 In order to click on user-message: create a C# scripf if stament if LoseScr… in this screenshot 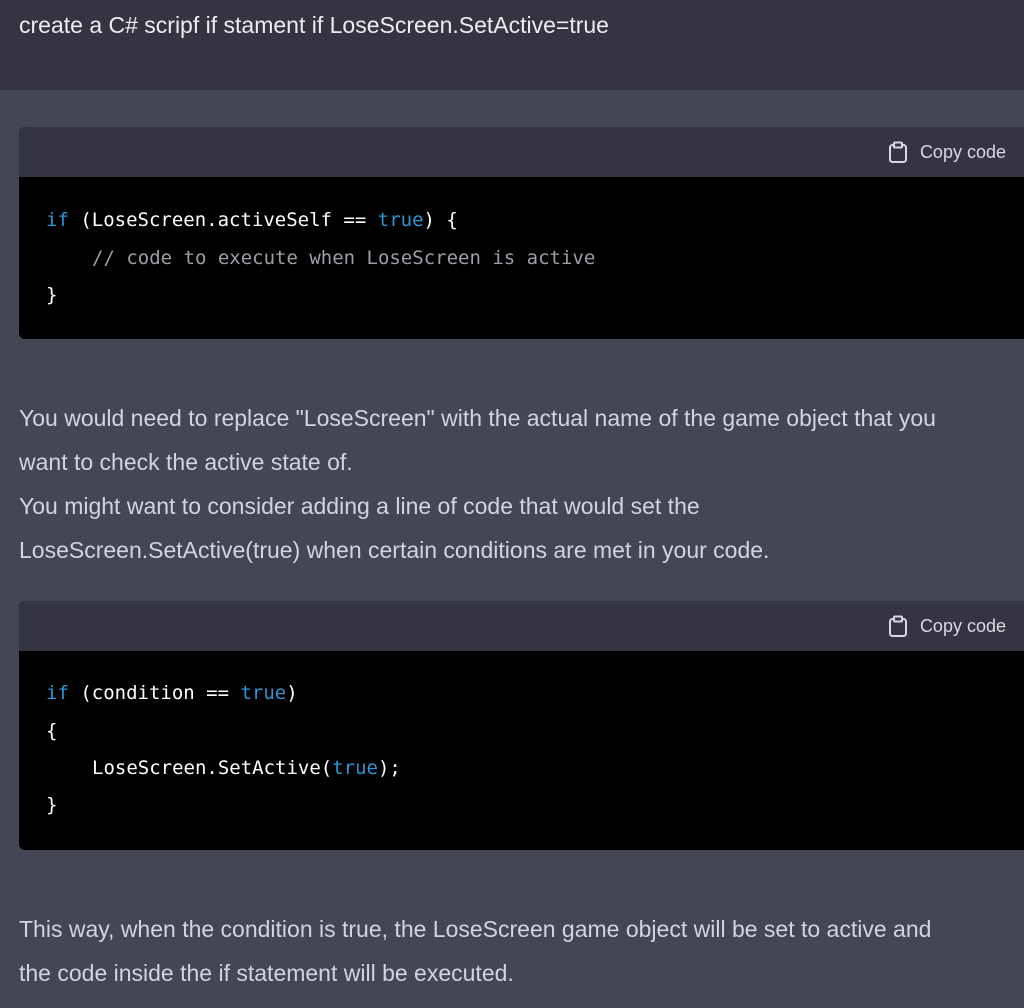, I will do `click(512, 45)`.